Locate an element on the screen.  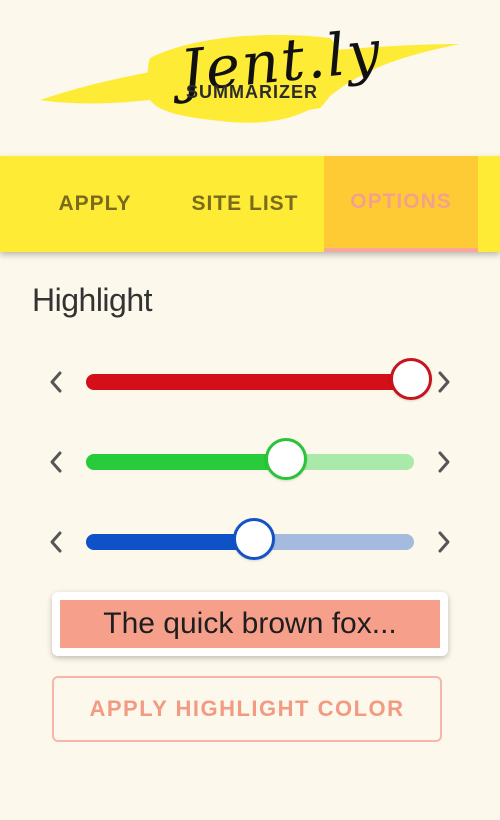
logo-subtitle: SUMMARIZER is located at coordinates (252, 92).